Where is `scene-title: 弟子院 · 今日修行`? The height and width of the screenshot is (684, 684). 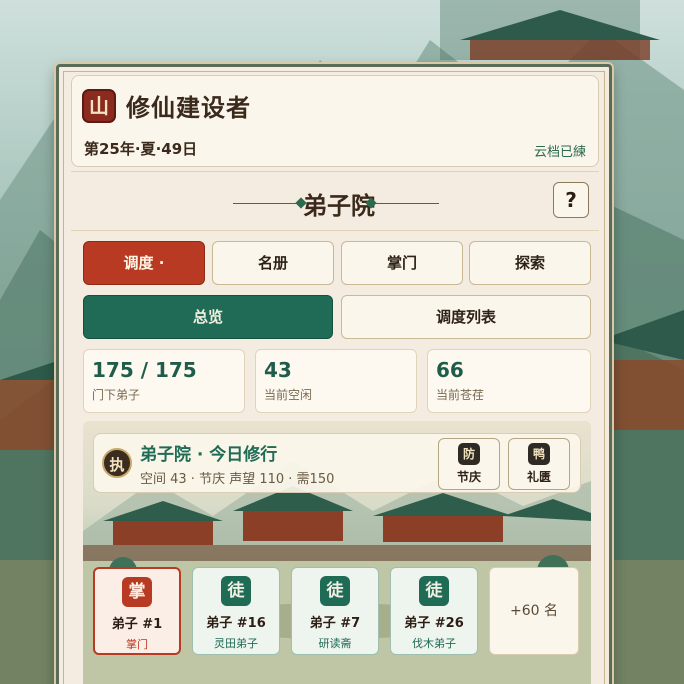
scene-title: 弟子院 · 今日修行 is located at coordinates (209, 455).